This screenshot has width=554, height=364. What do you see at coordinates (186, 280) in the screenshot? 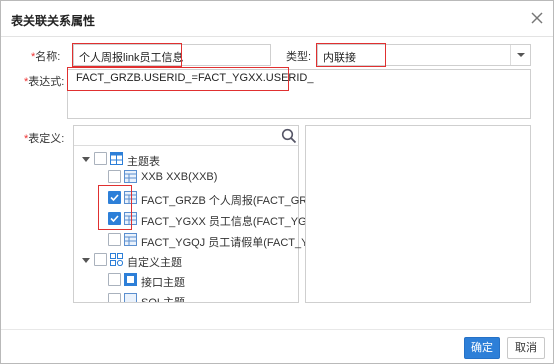
I see `tree-node-interface-theme: 接口主题` at bounding box center [186, 280].